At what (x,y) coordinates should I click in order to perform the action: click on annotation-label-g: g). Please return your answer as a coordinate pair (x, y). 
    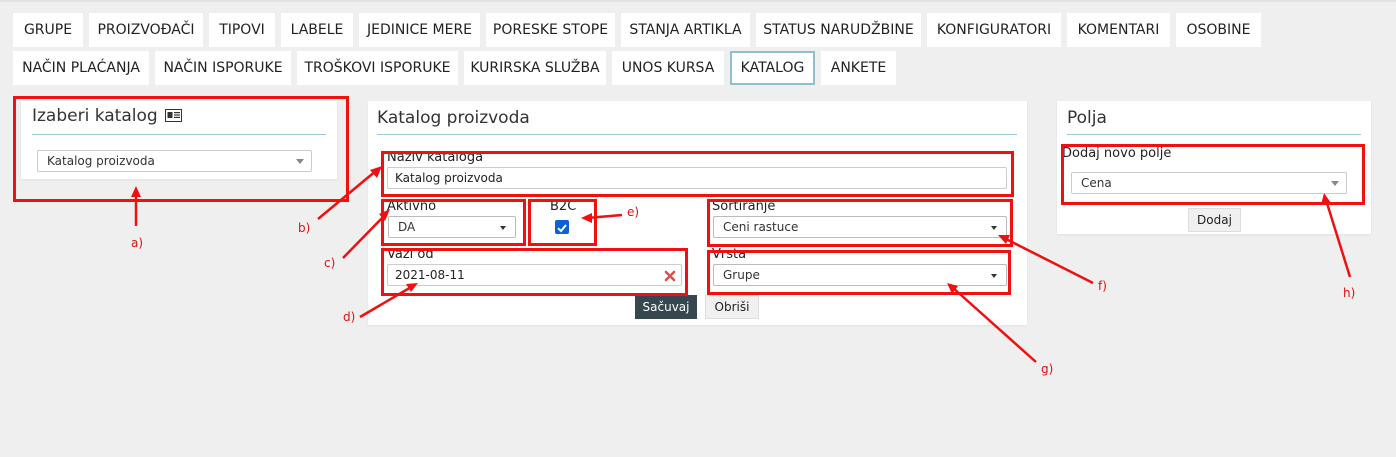
    Looking at the image, I should click on (1047, 369).